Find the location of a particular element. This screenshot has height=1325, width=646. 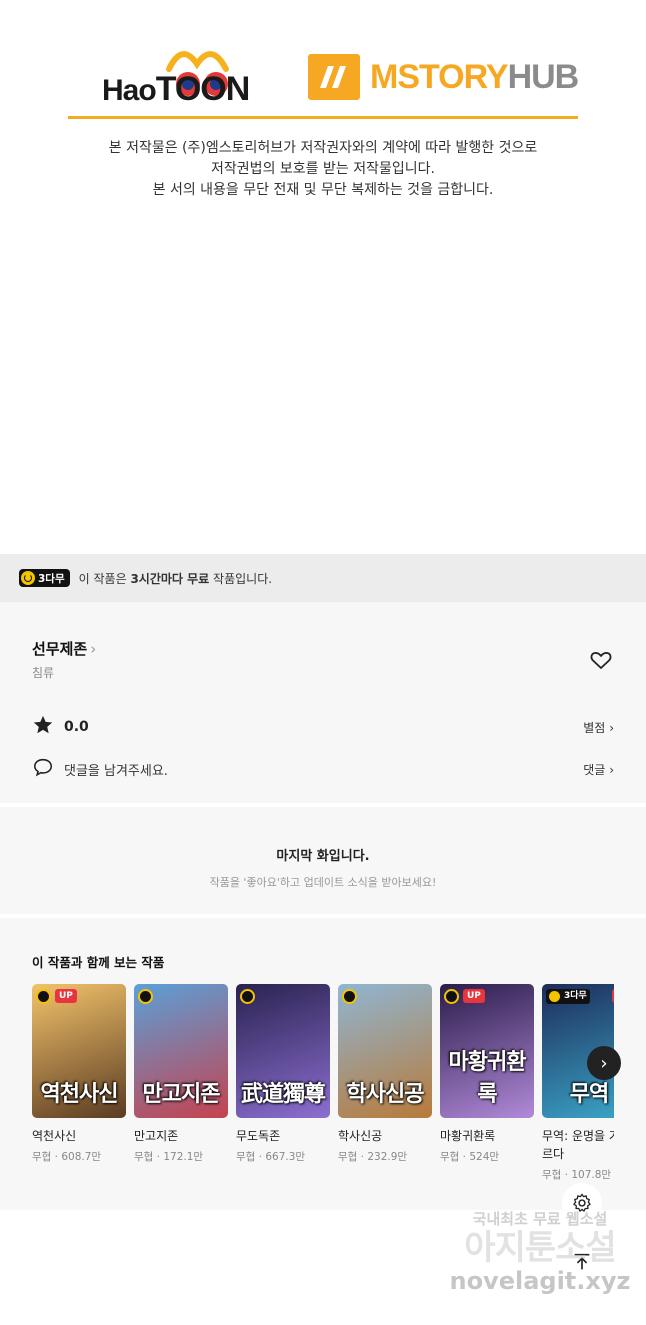

series-genre: 침류 is located at coordinates (43, 673).